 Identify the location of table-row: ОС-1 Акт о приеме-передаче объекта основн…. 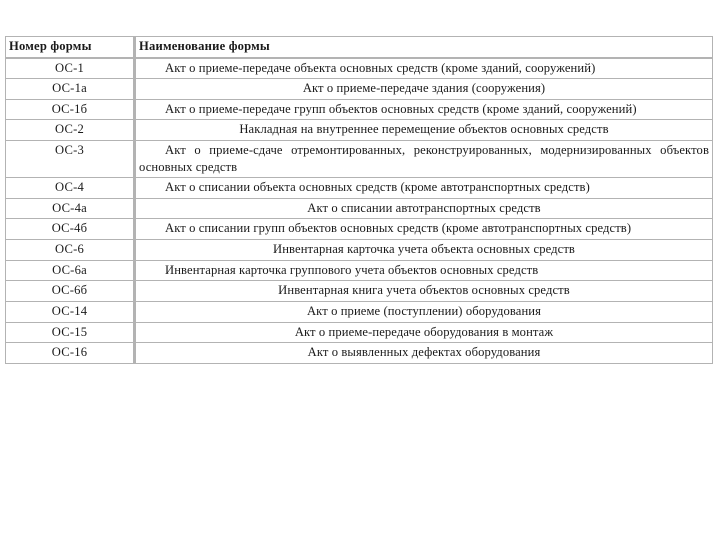
(359, 68).